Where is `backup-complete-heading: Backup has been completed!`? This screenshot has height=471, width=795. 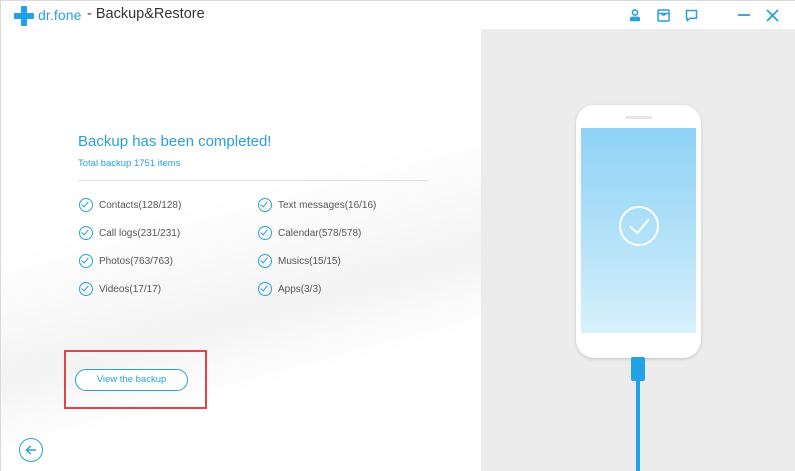 backup-complete-heading: Backup has been completed! is located at coordinates (175, 141).